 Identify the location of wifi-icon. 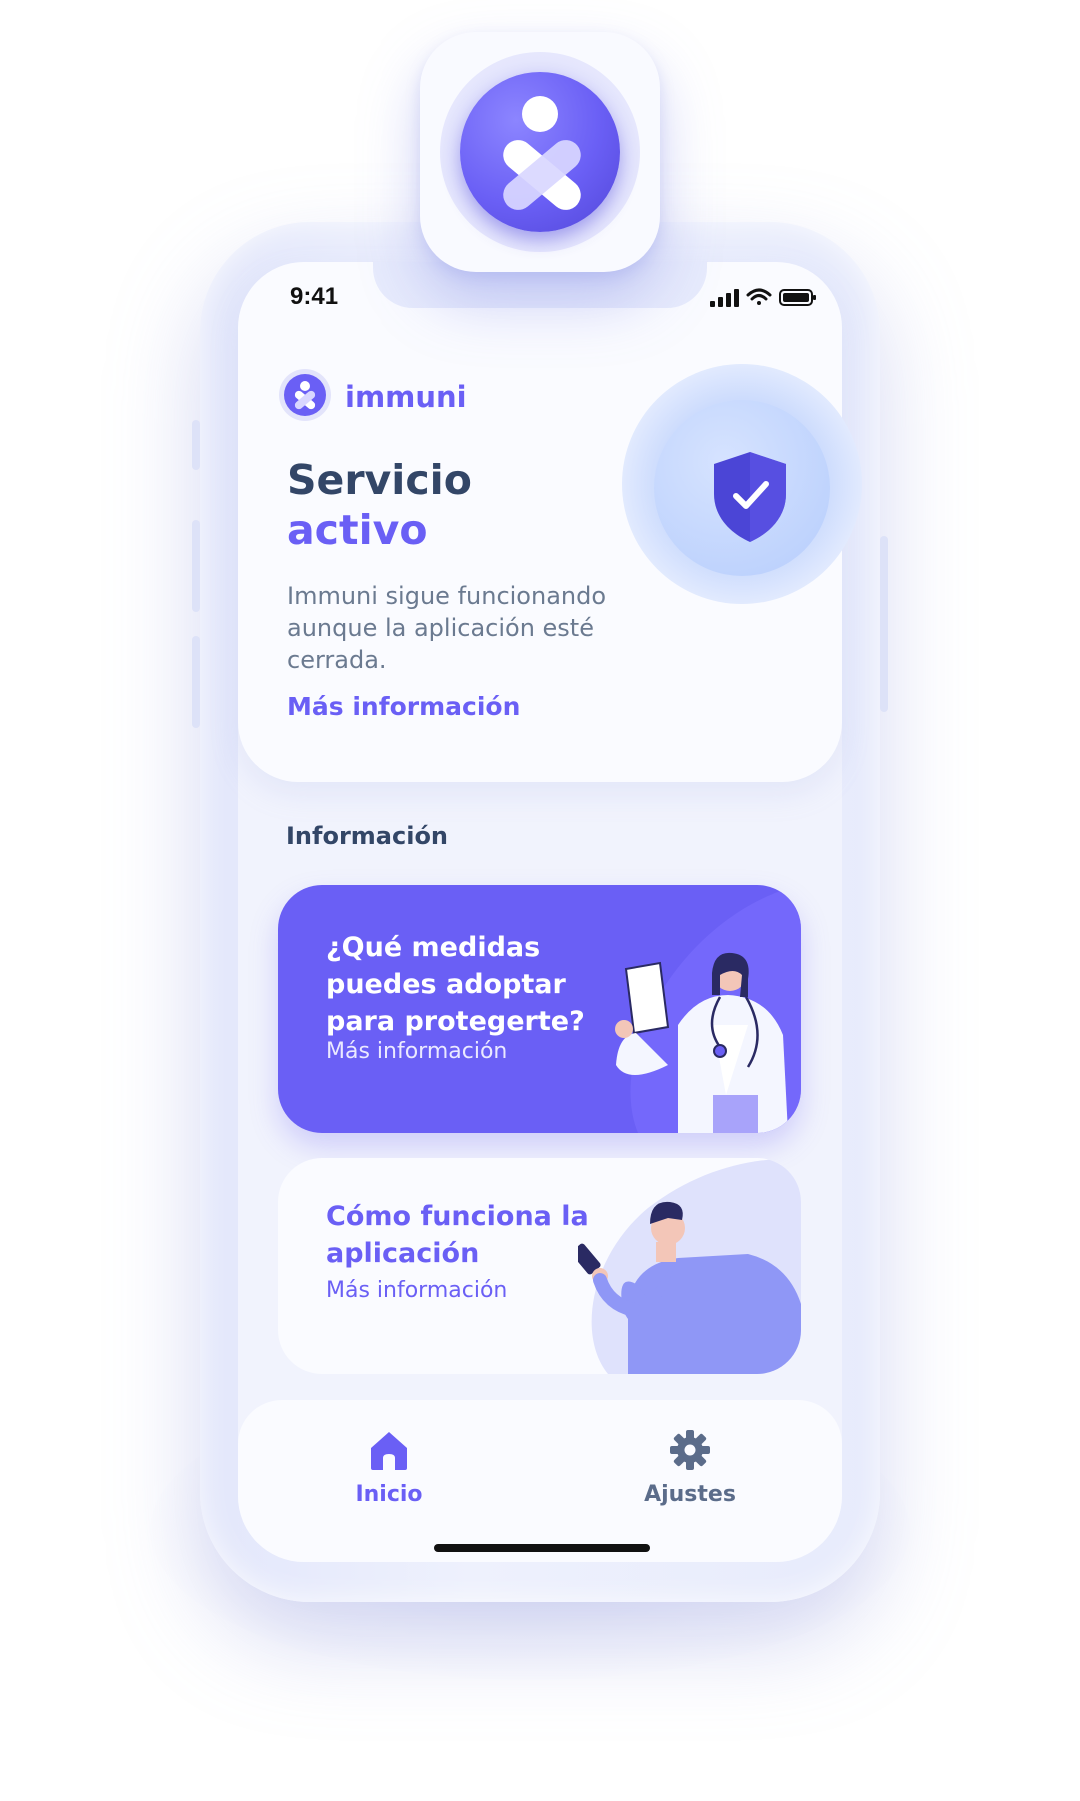
(759, 296).